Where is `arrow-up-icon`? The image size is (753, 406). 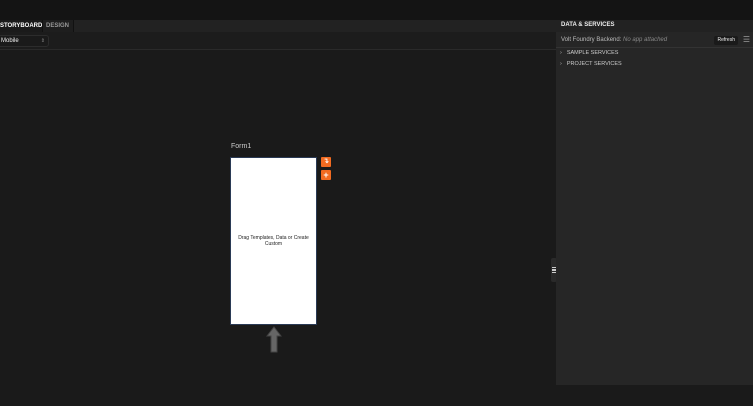
arrow-up-icon is located at coordinates (274, 342).